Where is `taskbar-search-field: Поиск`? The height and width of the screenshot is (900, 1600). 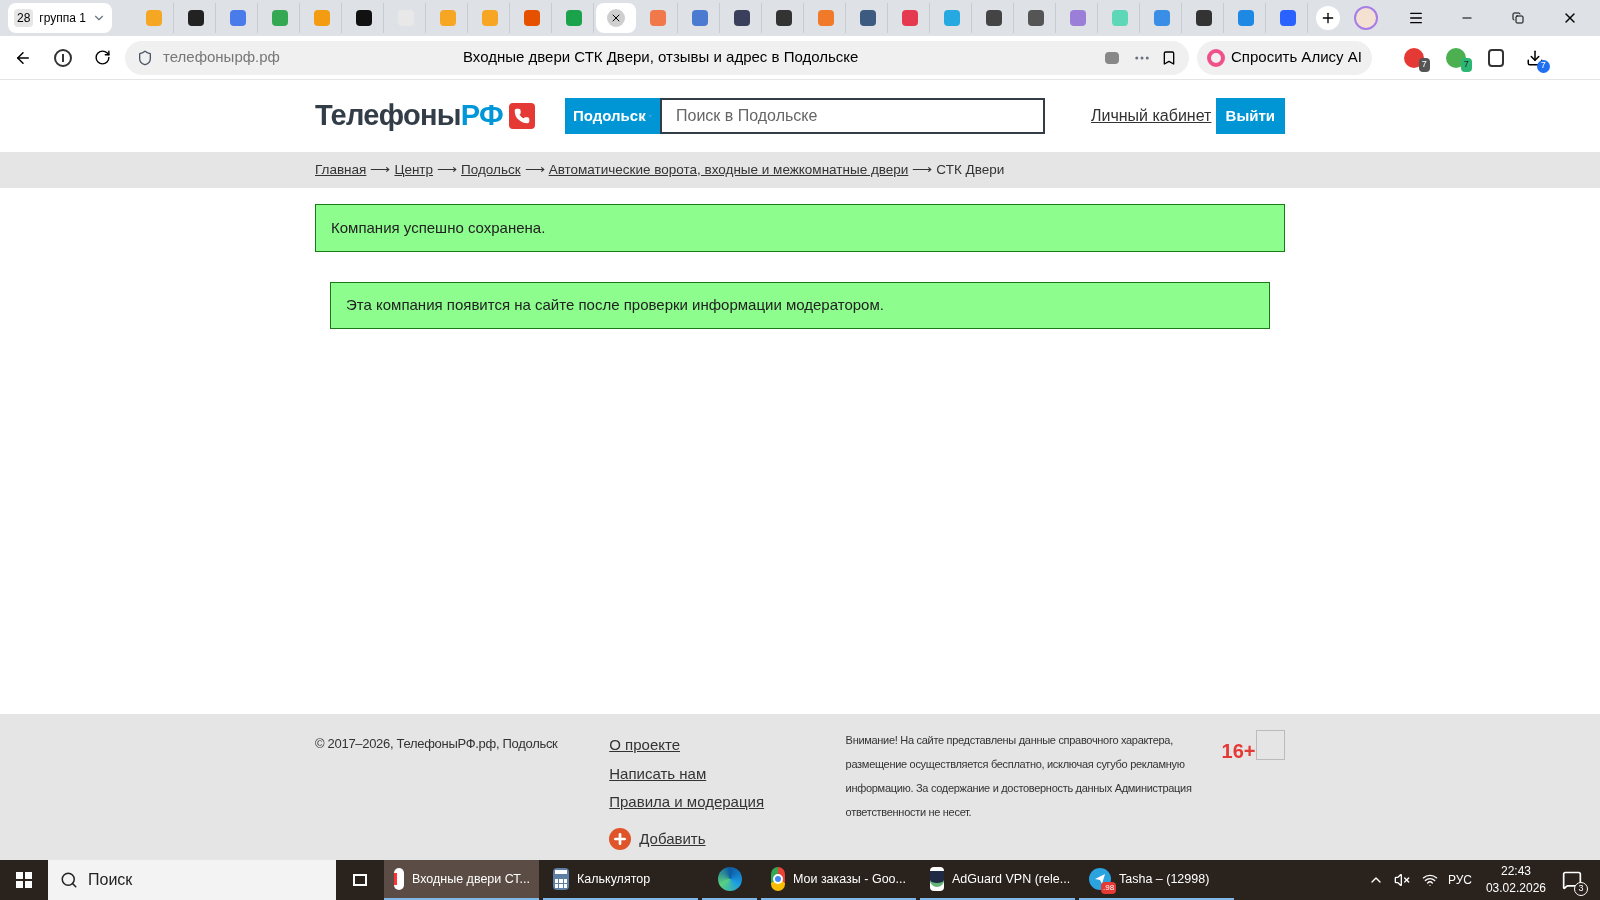
taskbar-search-field: Поиск is located at coordinates (192, 880).